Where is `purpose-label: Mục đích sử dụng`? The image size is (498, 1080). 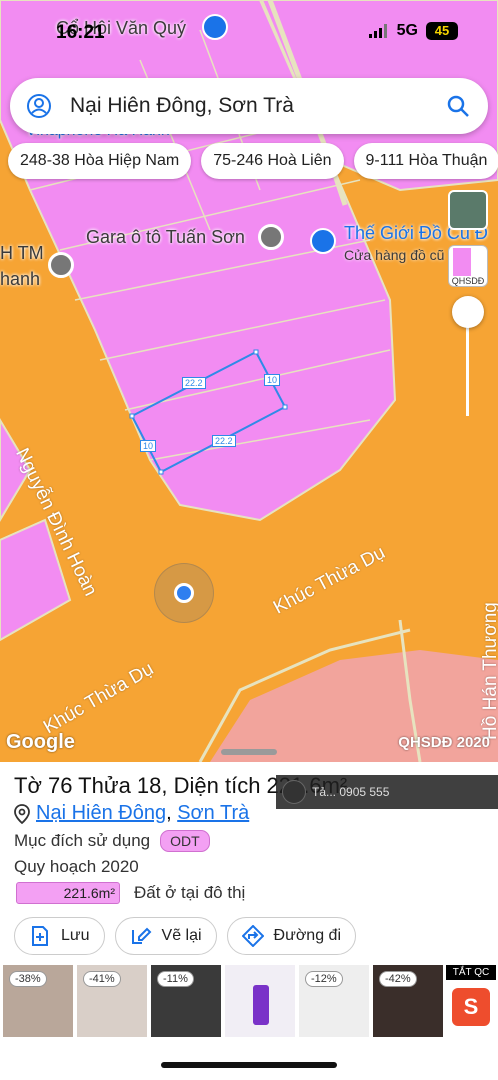
purpose-label: Mục đích sử dụng is located at coordinates (82, 840).